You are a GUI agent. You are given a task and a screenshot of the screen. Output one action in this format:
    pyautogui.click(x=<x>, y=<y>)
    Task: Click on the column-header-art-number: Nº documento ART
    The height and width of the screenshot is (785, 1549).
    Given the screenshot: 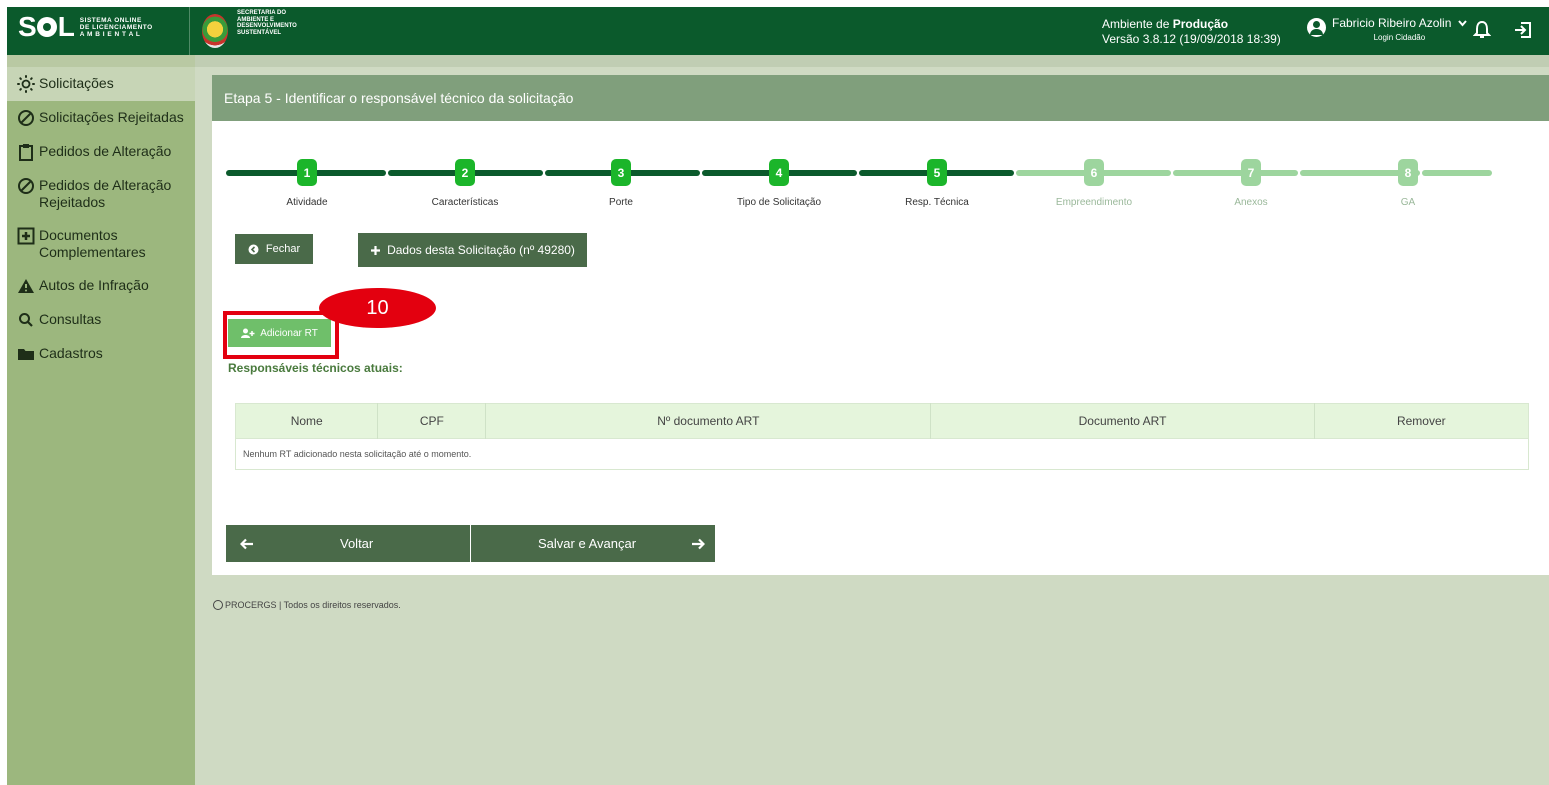 What is the action you would take?
    pyautogui.click(x=708, y=421)
    